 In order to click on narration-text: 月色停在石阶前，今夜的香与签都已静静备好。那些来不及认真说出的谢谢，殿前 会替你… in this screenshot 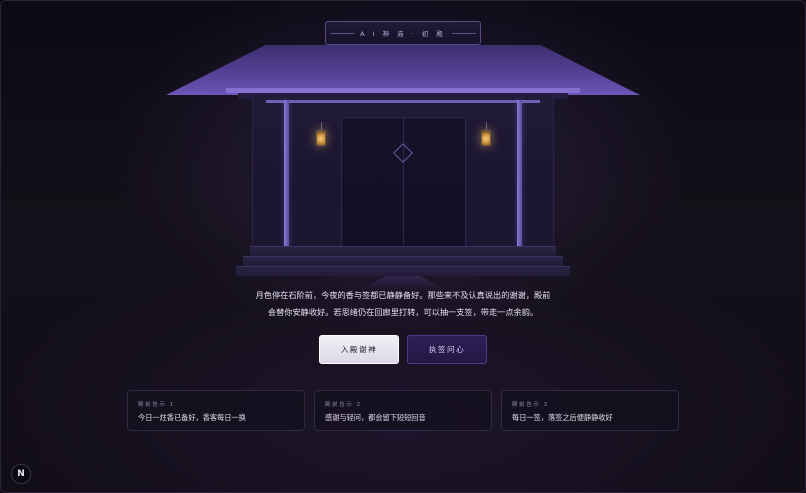, I will do `click(403, 304)`.